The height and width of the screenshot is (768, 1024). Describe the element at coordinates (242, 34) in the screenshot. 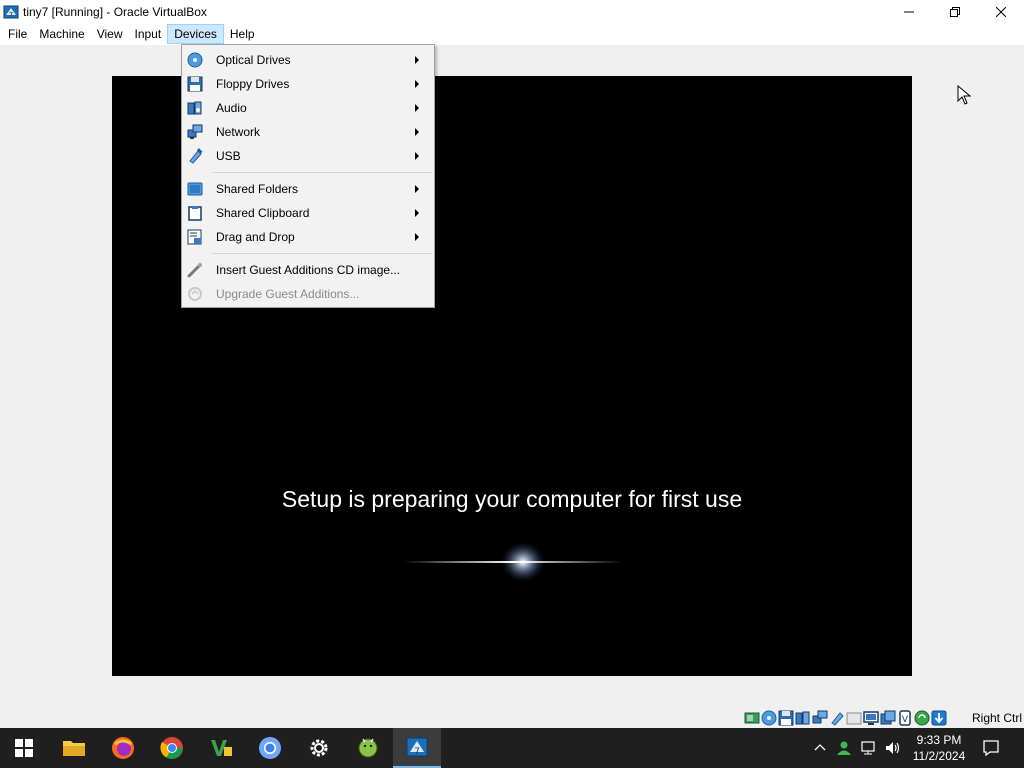

I see `menu-help: Help` at that location.